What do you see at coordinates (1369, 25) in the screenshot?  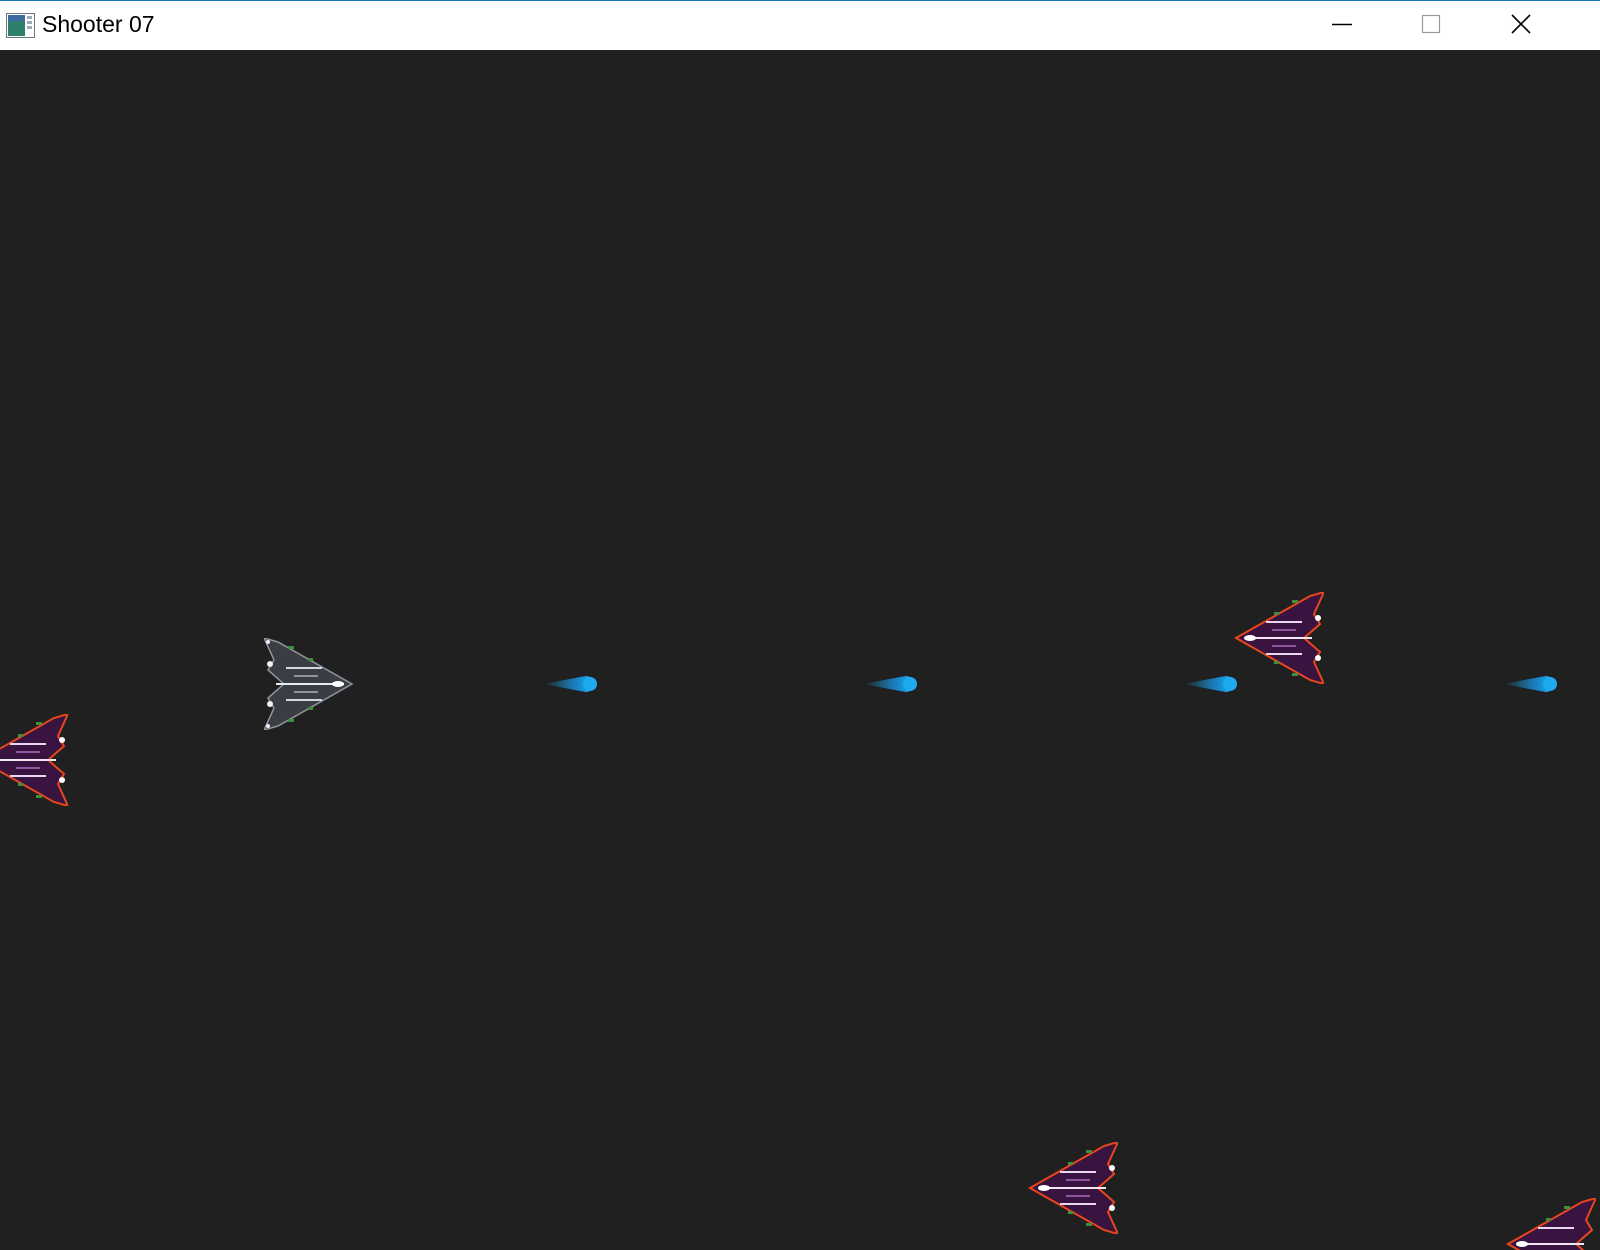 I see `minimize-button` at bounding box center [1369, 25].